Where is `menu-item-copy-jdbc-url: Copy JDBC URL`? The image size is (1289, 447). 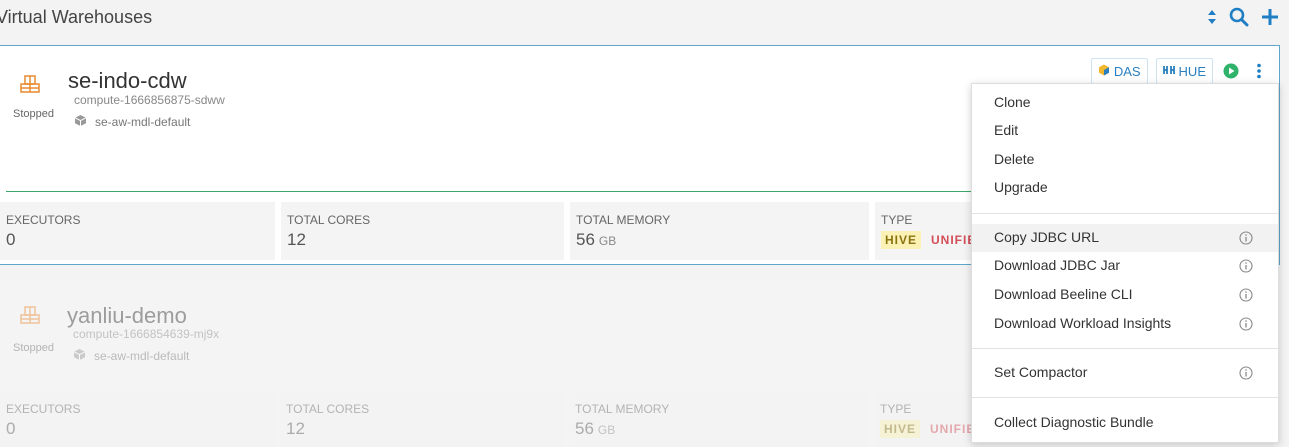
menu-item-copy-jdbc-url: Copy JDBC URL is located at coordinates (1125, 238).